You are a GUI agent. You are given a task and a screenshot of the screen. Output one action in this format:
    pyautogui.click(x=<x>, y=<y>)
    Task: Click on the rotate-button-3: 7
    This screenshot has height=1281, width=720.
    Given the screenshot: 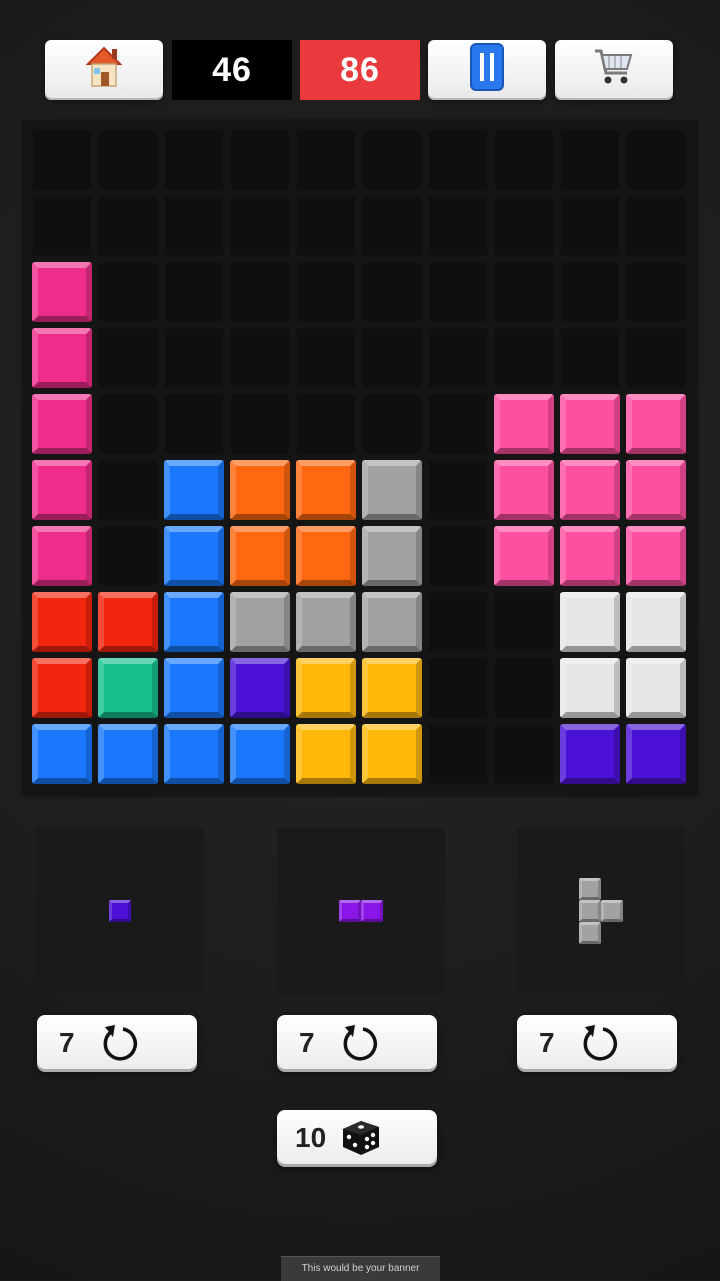 What is the action you would take?
    pyautogui.click(x=597, y=1042)
    